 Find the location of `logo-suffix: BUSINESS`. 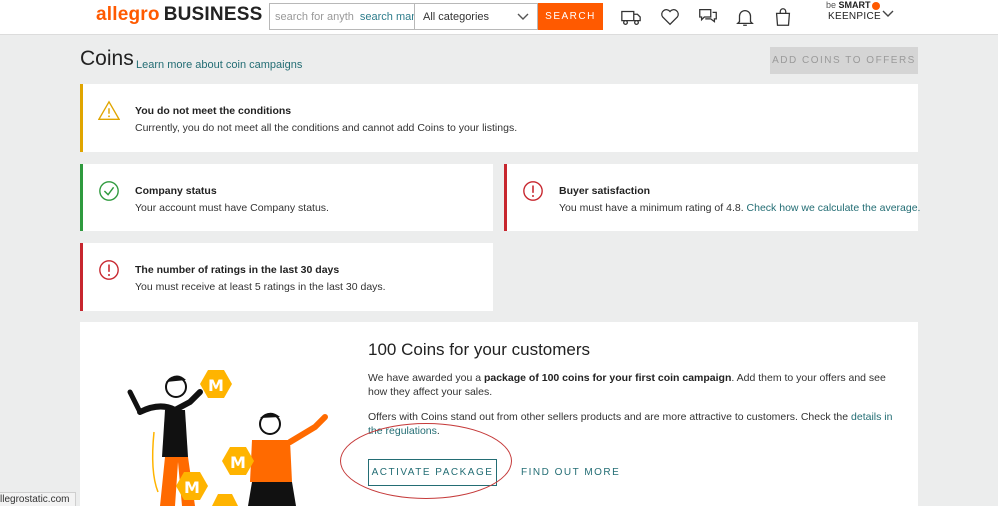

logo-suffix: BUSINESS is located at coordinates (213, 14).